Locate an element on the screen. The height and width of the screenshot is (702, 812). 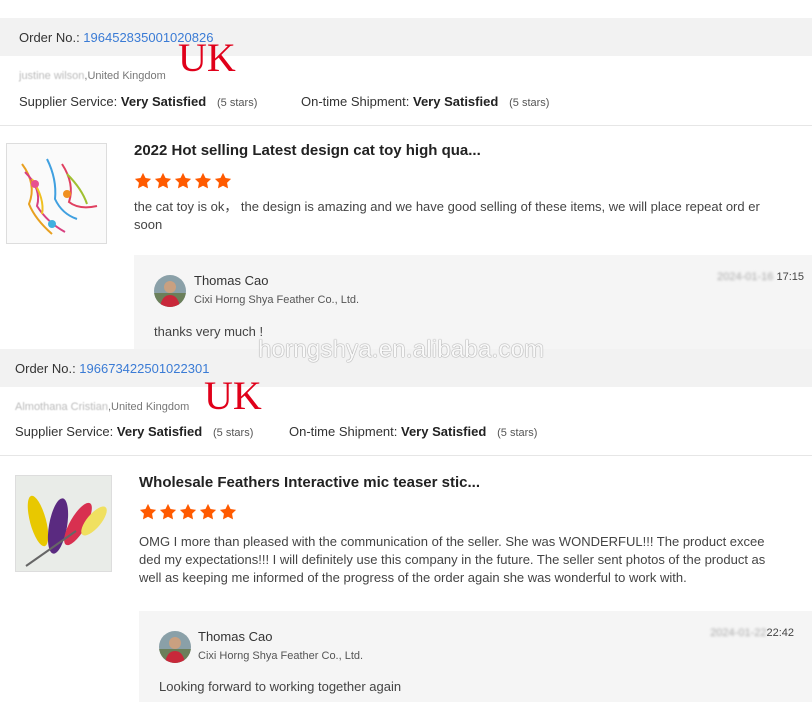
buyer-info: justine wilson,United Kingdom is located at coordinates (92, 76).